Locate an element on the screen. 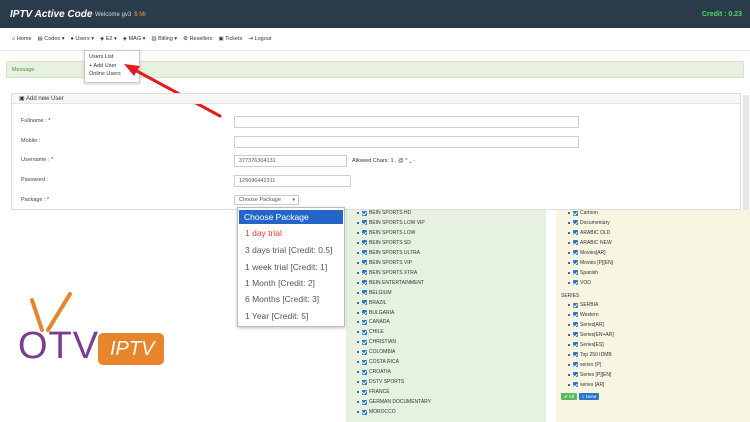 The image size is (750, 422). package-select: Choose Package ▾ is located at coordinates (266, 200).